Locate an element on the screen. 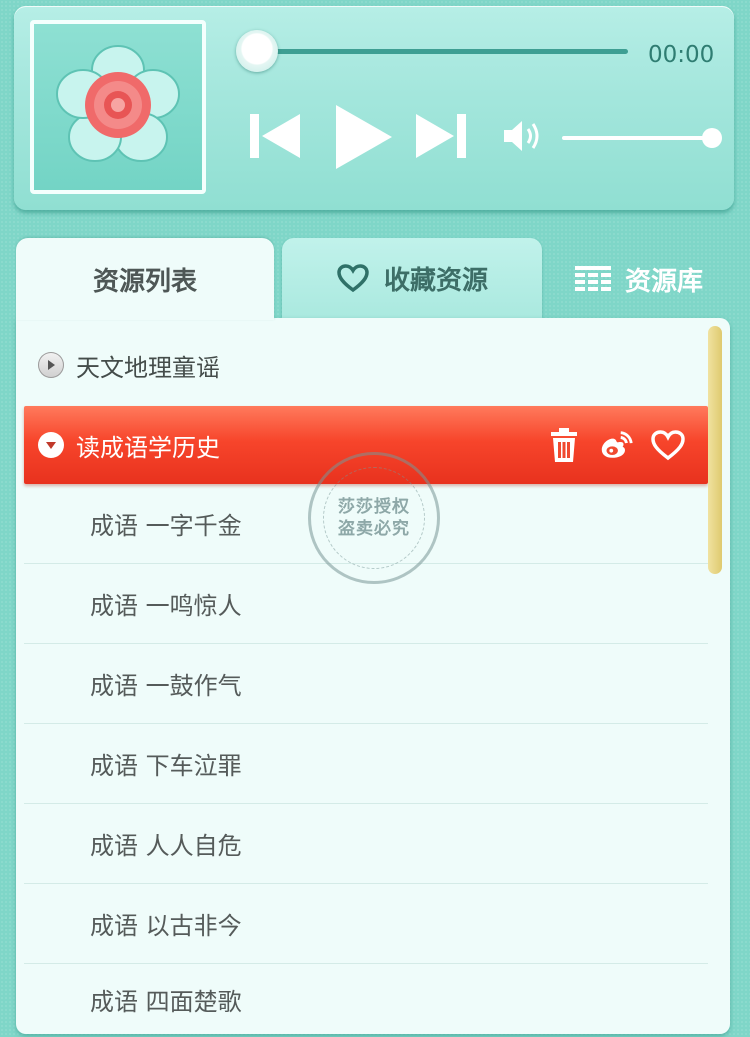  progress-knob is located at coordinates (257, 51).